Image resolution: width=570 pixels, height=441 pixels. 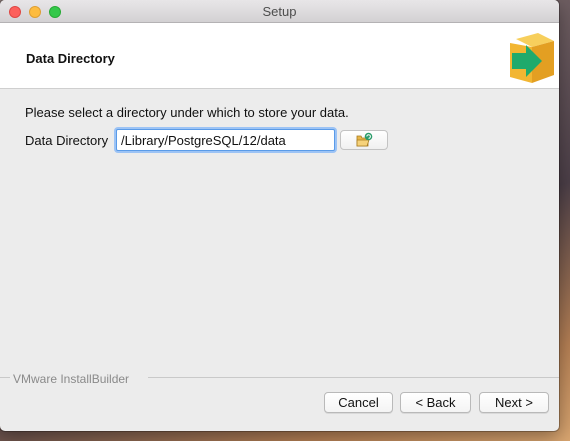 I want to click on data-directory-label: Data Directory, so click(x=67, y=140).